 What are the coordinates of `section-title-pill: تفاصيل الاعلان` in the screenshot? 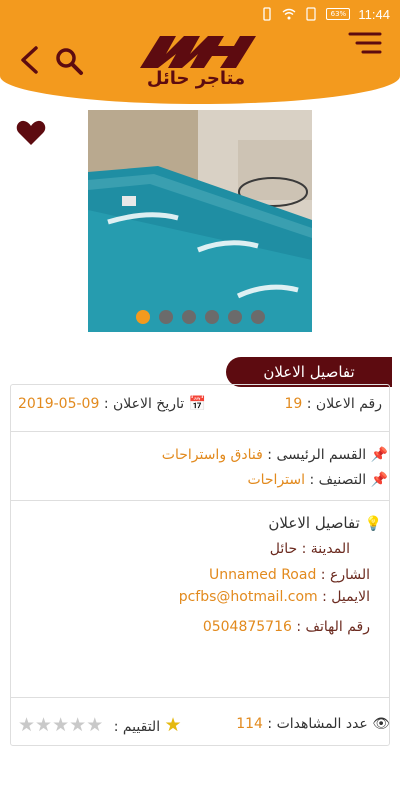 It's located at (309, 372).